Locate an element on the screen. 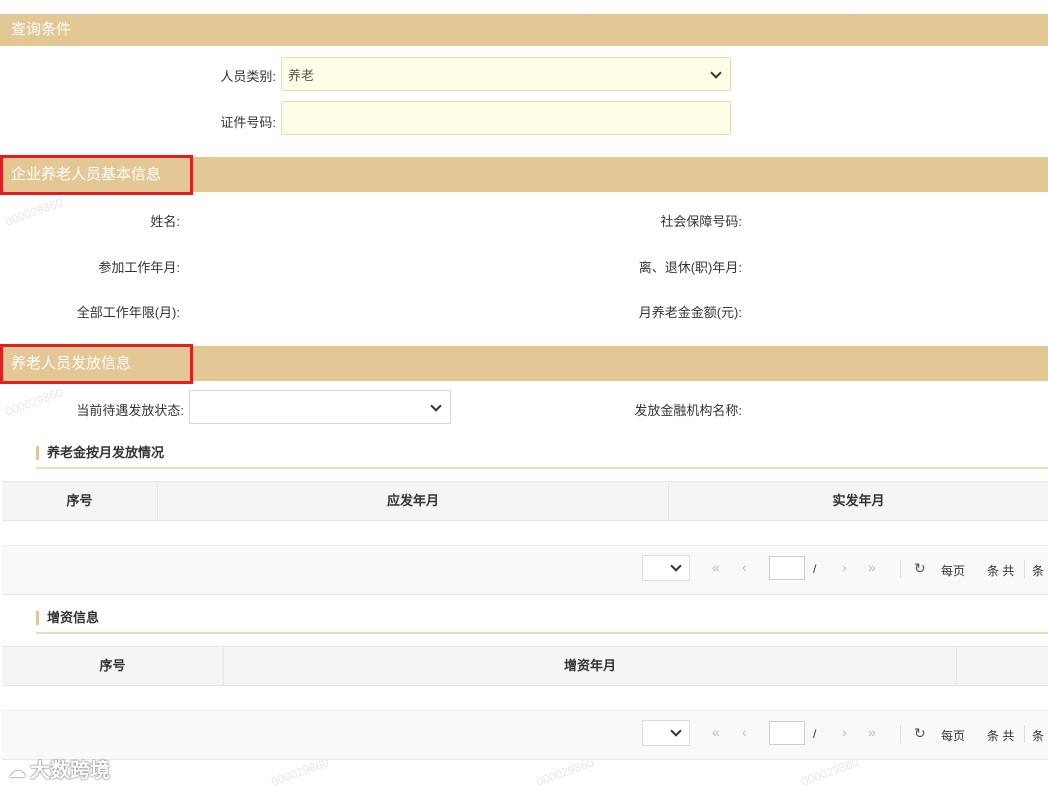  payment-status-label: 当前待遇发放状态: is located at coordinates (130, 410).